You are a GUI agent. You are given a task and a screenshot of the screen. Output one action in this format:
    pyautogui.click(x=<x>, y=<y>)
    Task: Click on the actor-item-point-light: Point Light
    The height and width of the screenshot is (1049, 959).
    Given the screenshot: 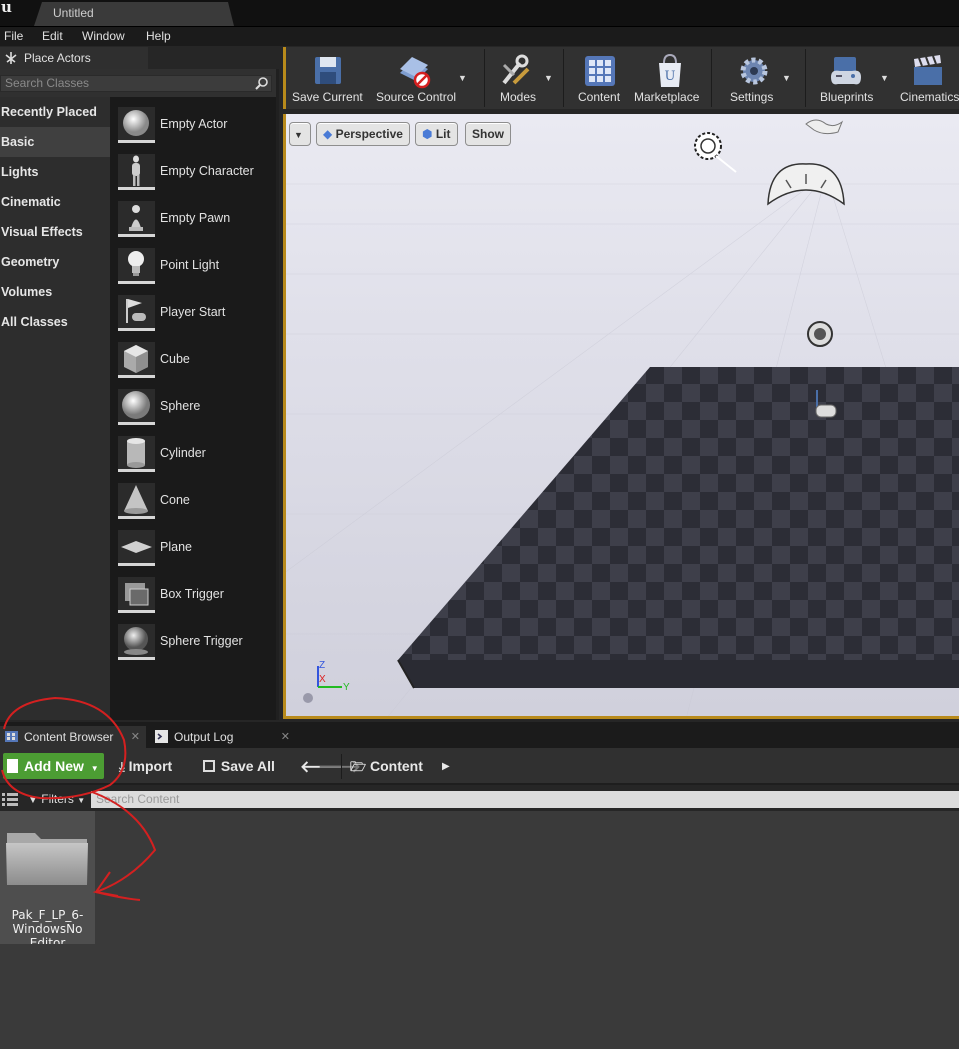 What is the action you would take?
    pyautogui.click(x=193, y=263)
    